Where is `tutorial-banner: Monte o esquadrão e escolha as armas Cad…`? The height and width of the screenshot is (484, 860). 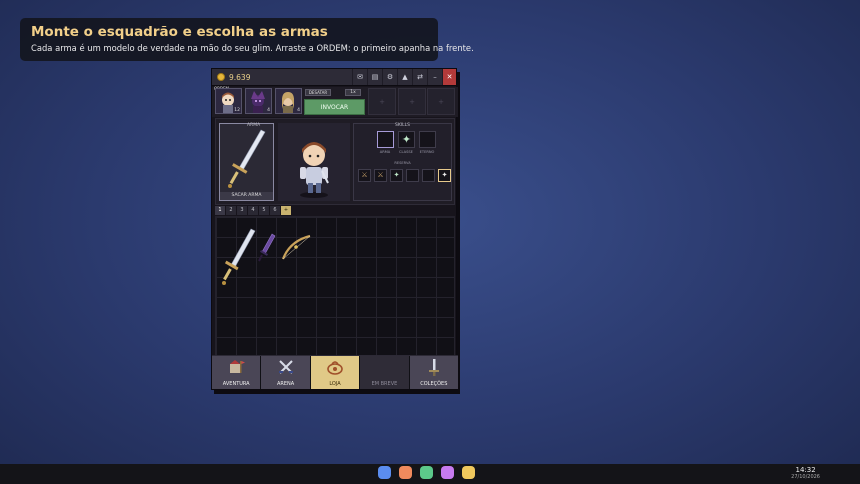 tutorial-banner: Monte o esquadrão e escolha as armas Cad… is located at coordinates (247, 39).